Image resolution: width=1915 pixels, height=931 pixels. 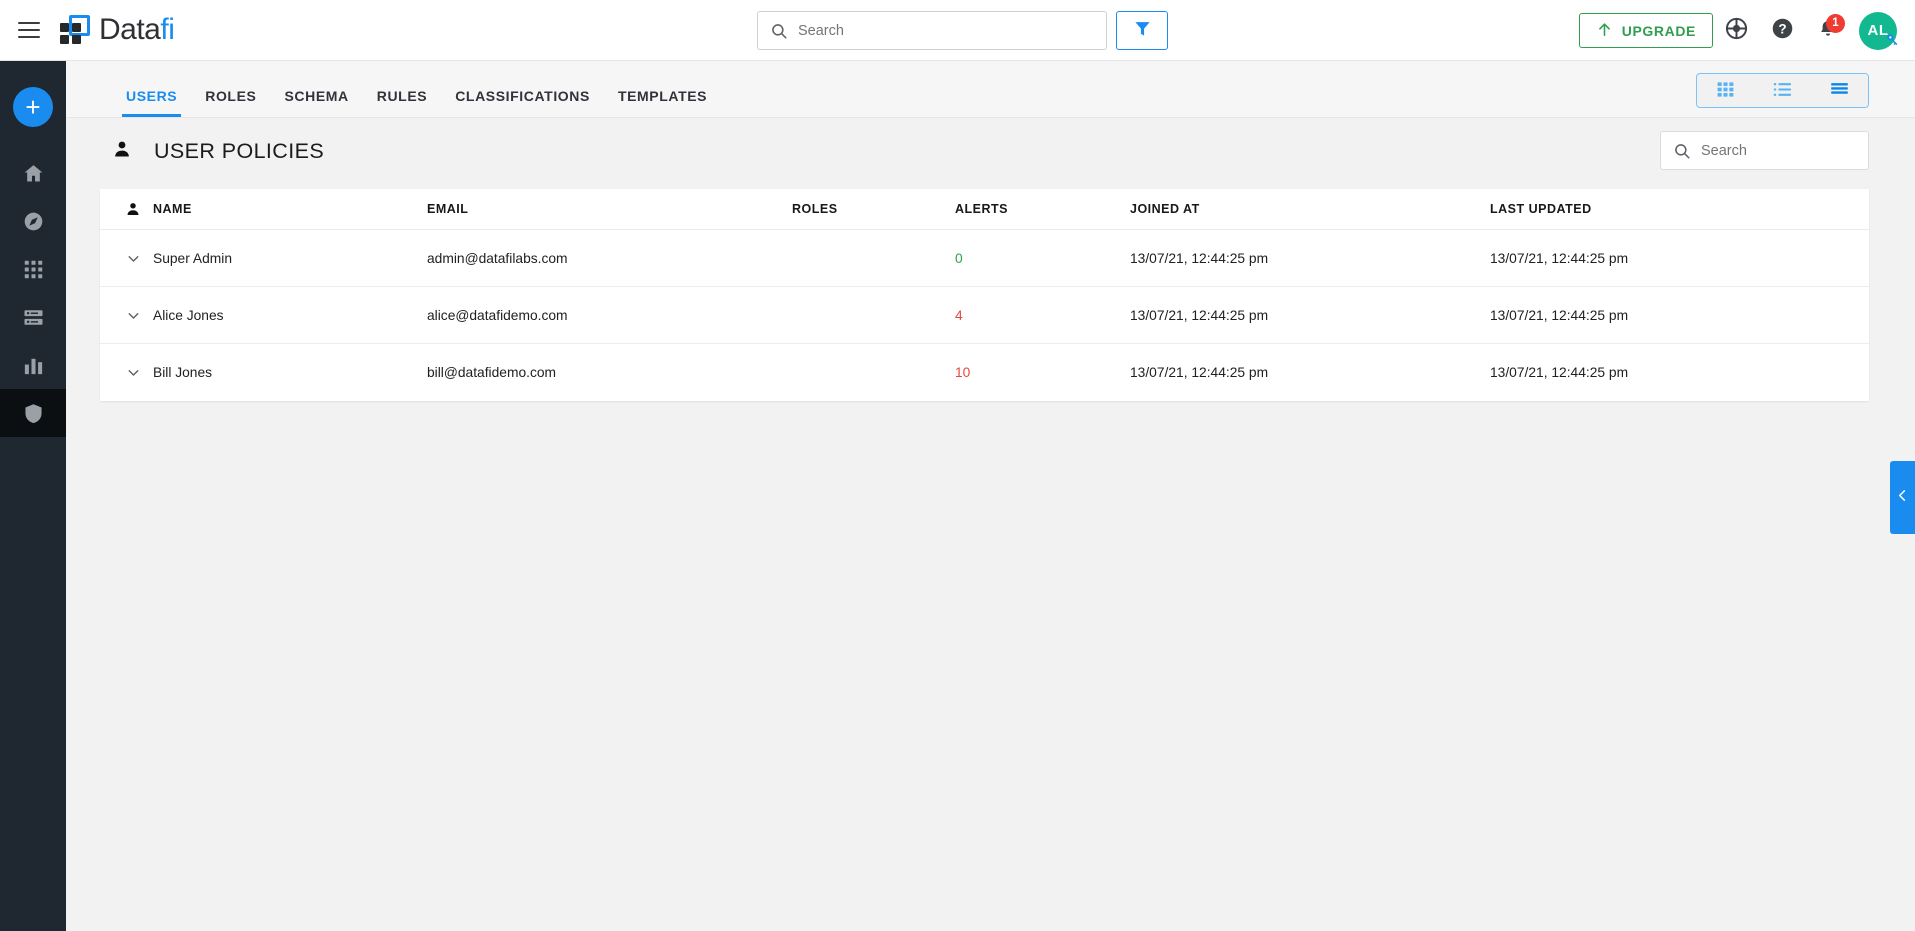 I want to click on table-view-icon, so click(x=1839, y=91).